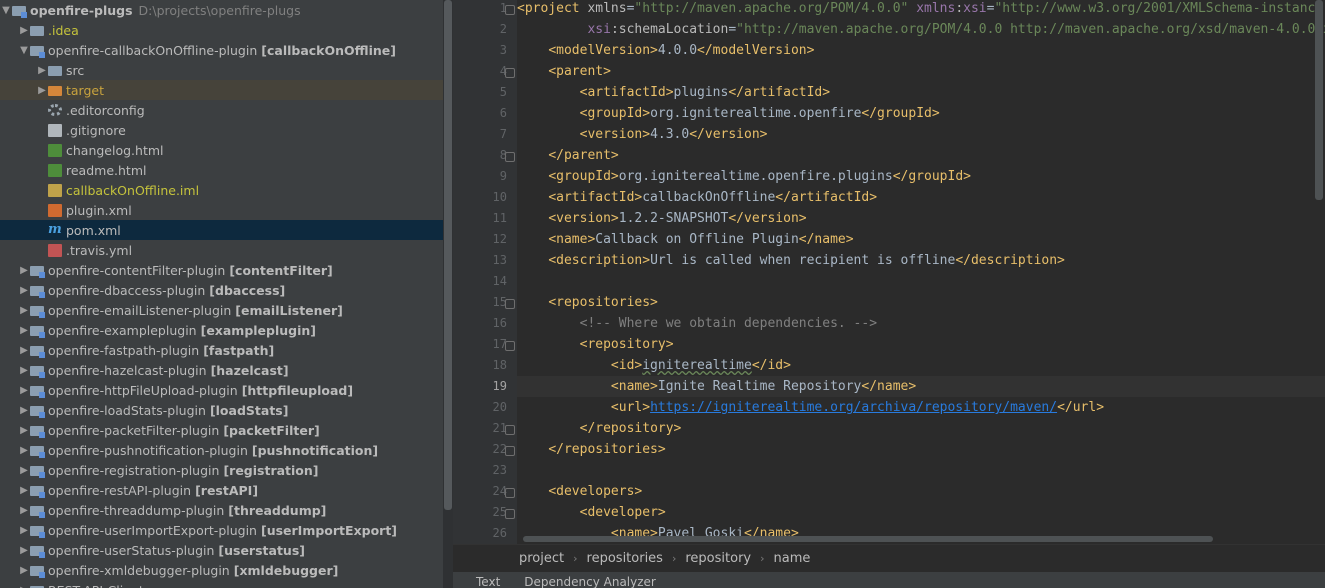 Image resolution: width=1325 pixels, height=588 pixels. I want to click on editor-horizontal-scrollbar, so click(868, 539).